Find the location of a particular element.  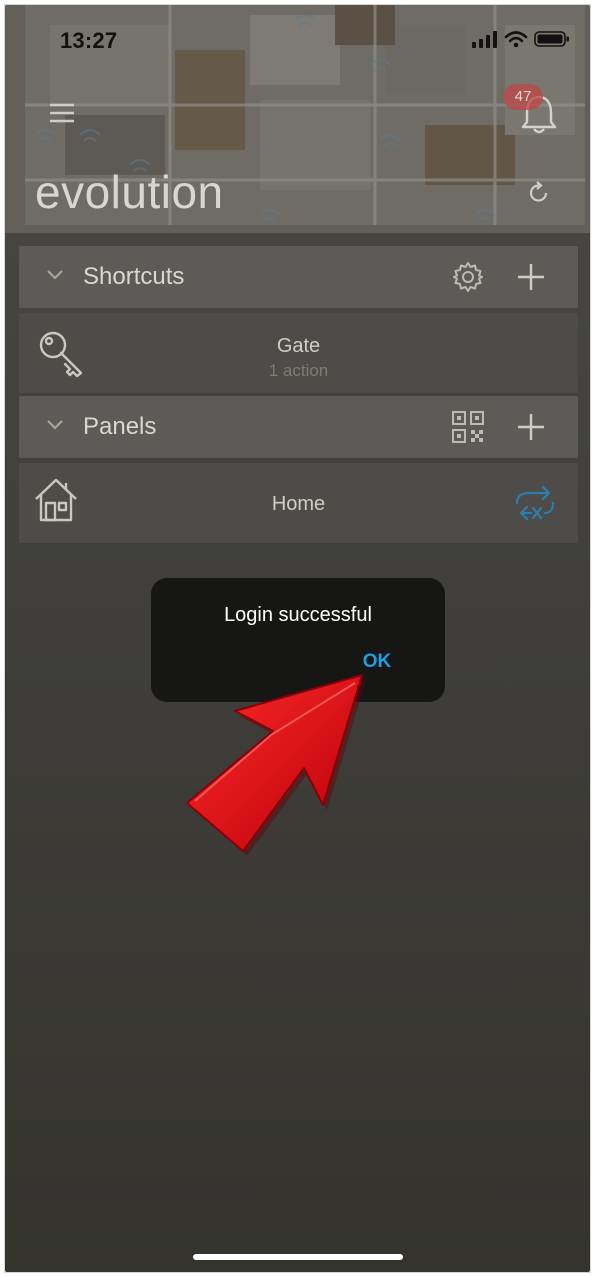

pointer-arrow-icon is located at coordinates (276, 764).